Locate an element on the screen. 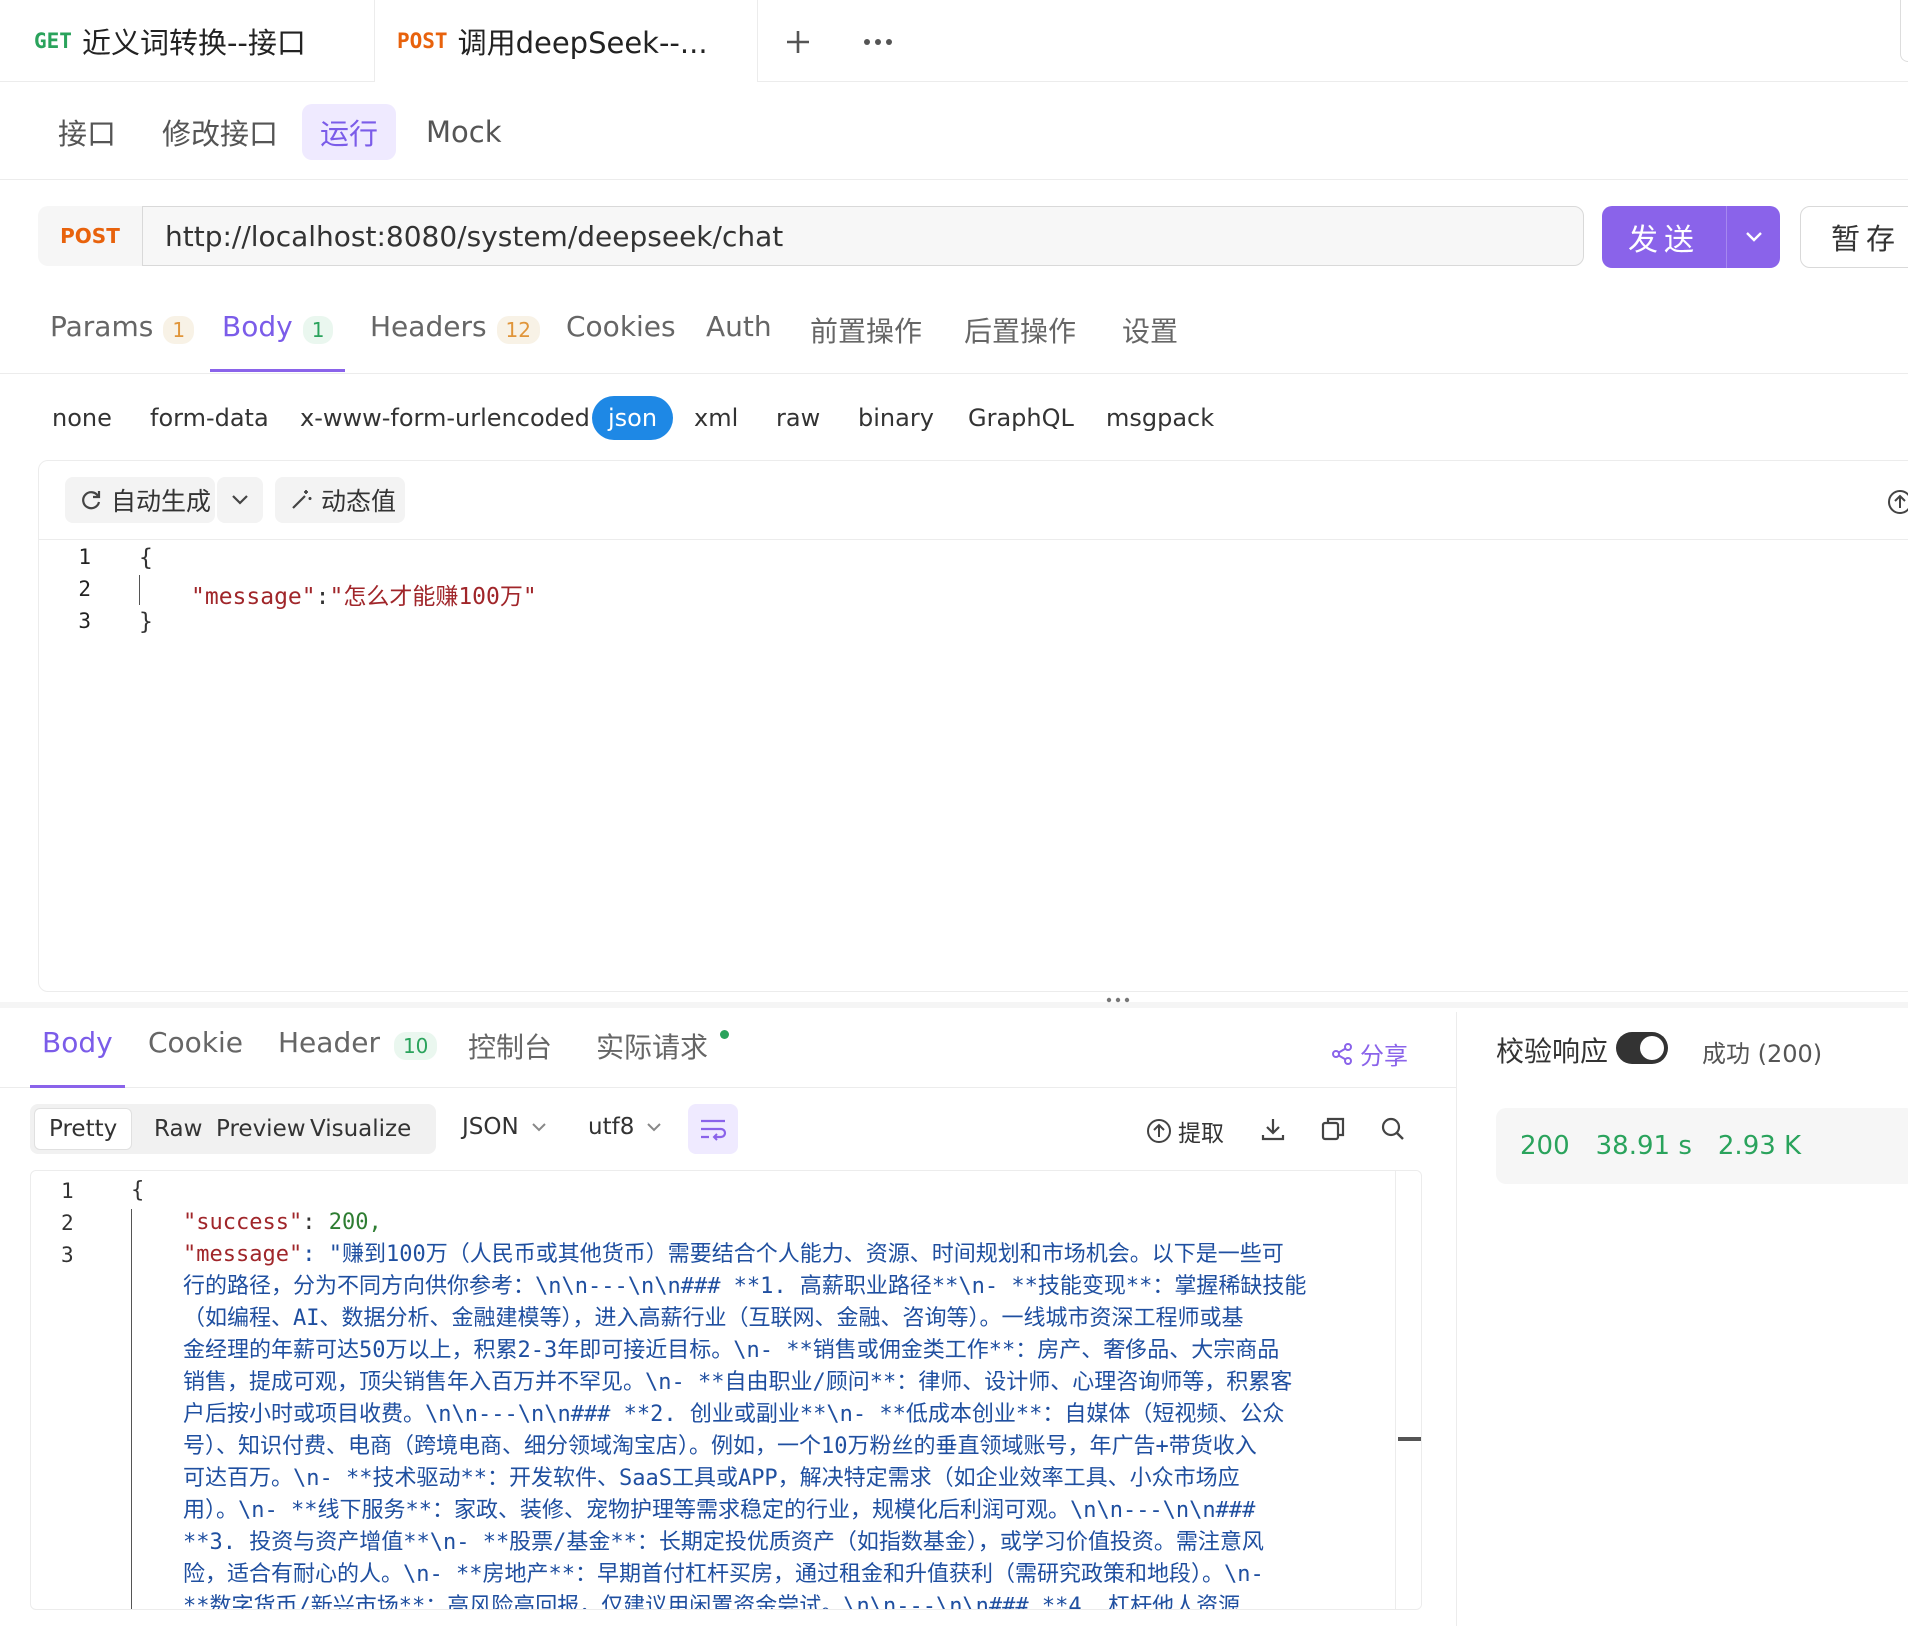  api-sub-nav: 接口 修改接口 运行 Mock is located at coordinates (954, 131).